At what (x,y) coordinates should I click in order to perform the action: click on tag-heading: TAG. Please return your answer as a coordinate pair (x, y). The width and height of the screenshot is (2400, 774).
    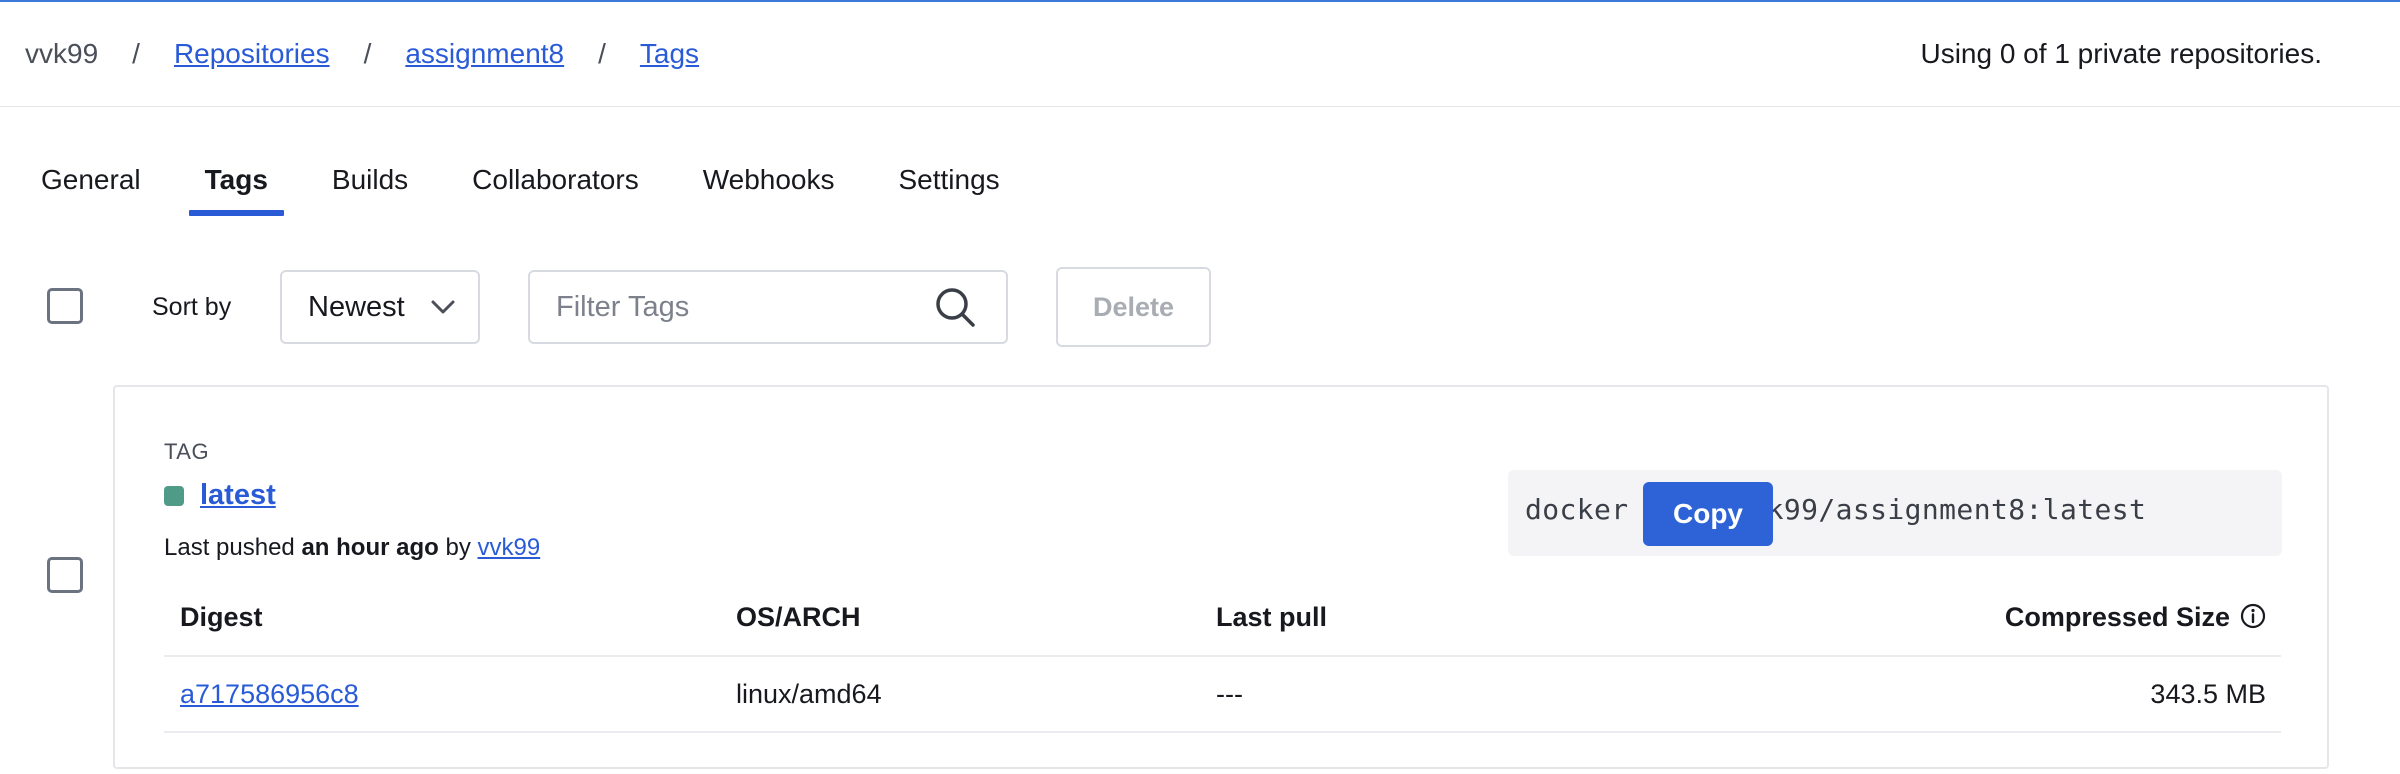
    Looking at the image, I should click on (187, 451).